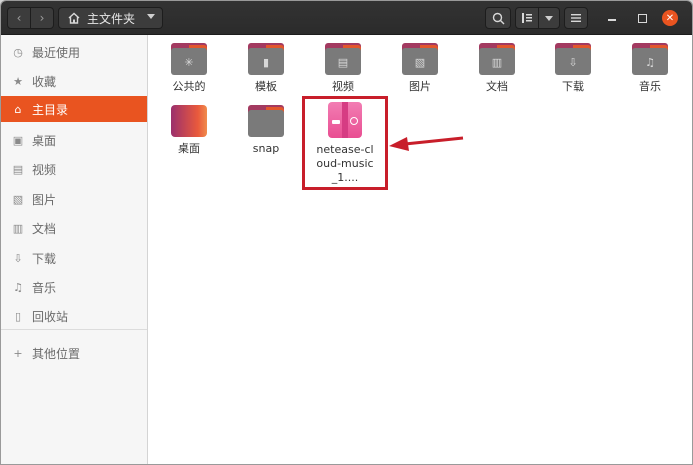  I want to click on share-icon: ✳, so click(189, 62).